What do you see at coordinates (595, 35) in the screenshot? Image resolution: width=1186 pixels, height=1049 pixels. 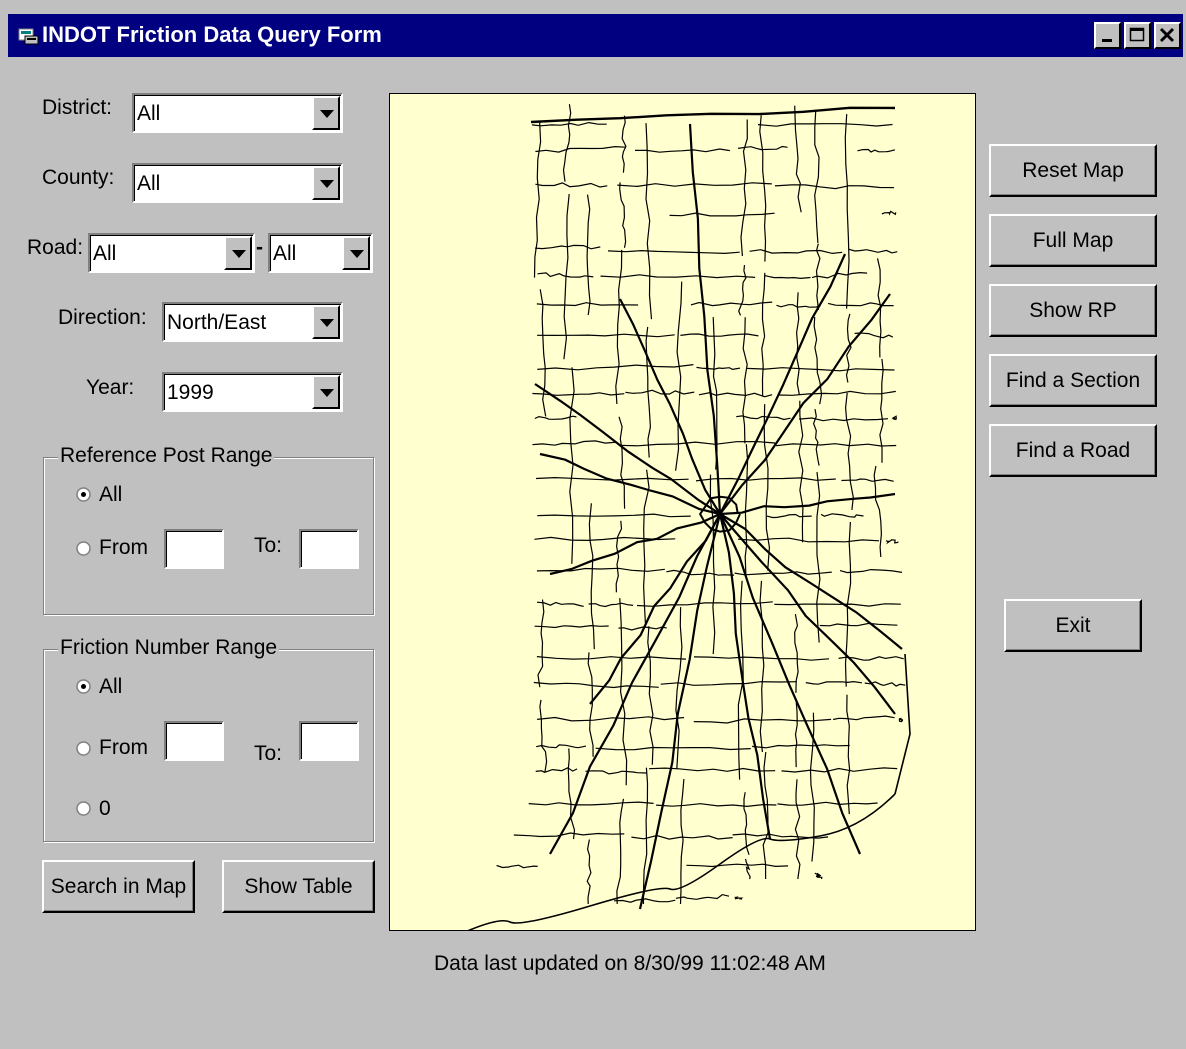 I see `title-bar: INDOT Friction Data Query Form` at bounding box center [595, 35].